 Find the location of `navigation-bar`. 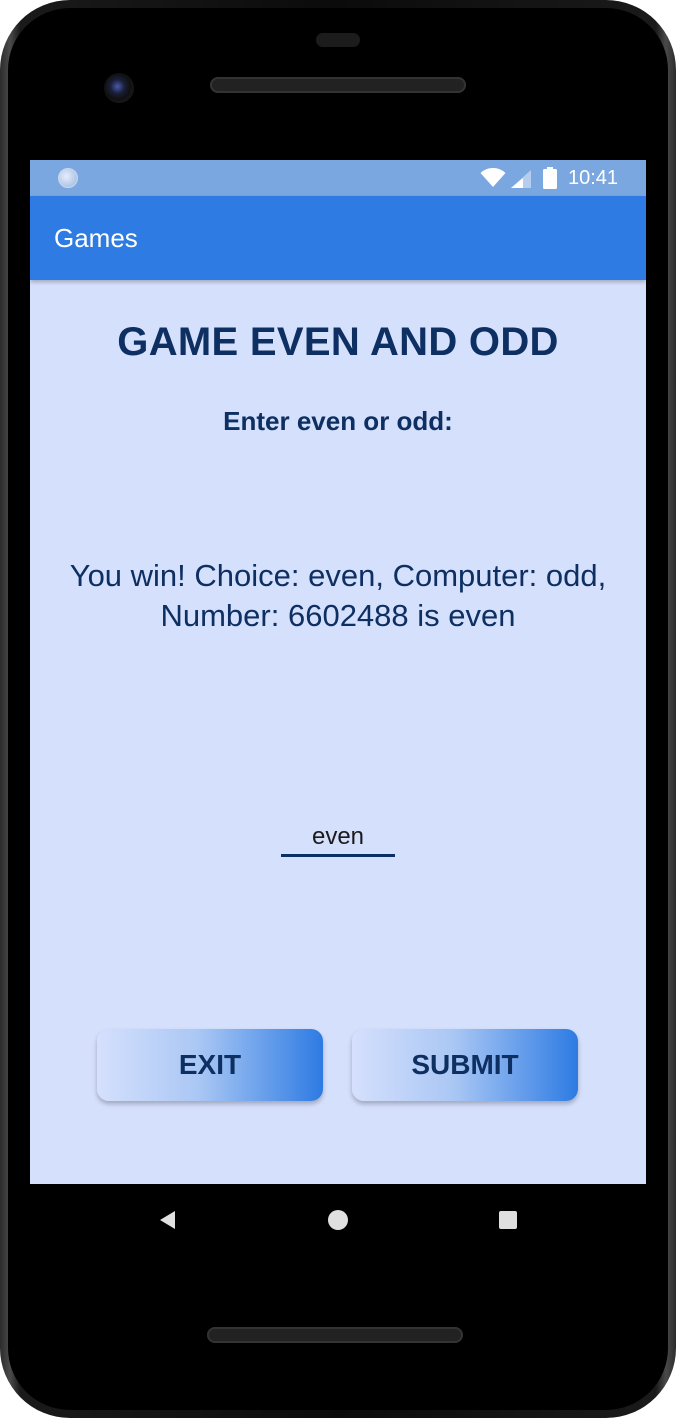

navigation-bar is located at coordinates (338, 1220).